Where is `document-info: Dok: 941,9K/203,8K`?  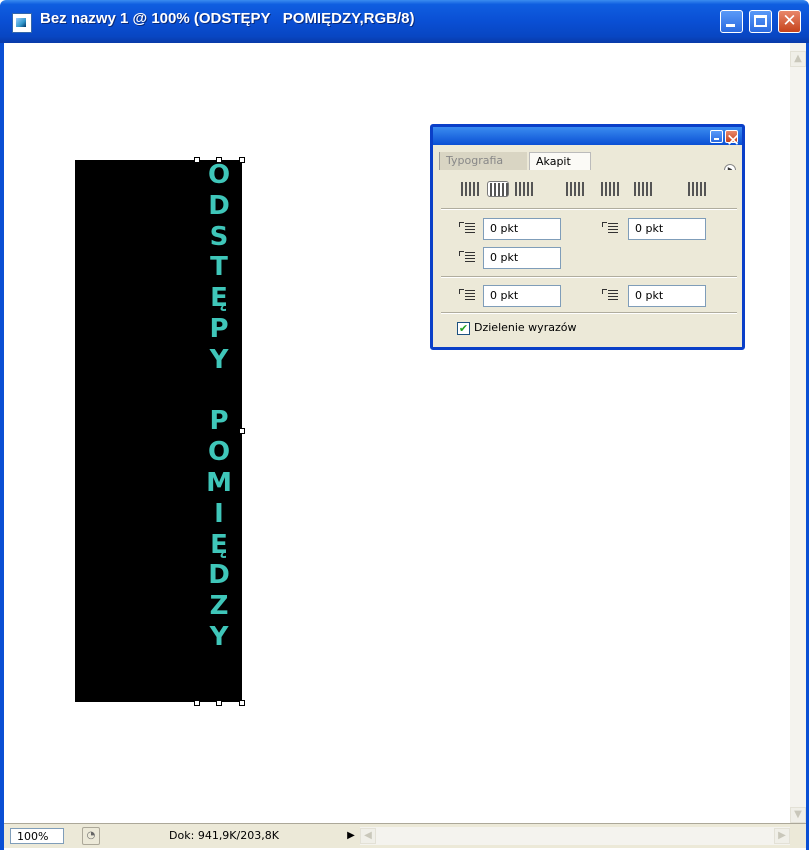
document-info: Dok: 941,9K/203,8K is located at coordinates (224, 836).